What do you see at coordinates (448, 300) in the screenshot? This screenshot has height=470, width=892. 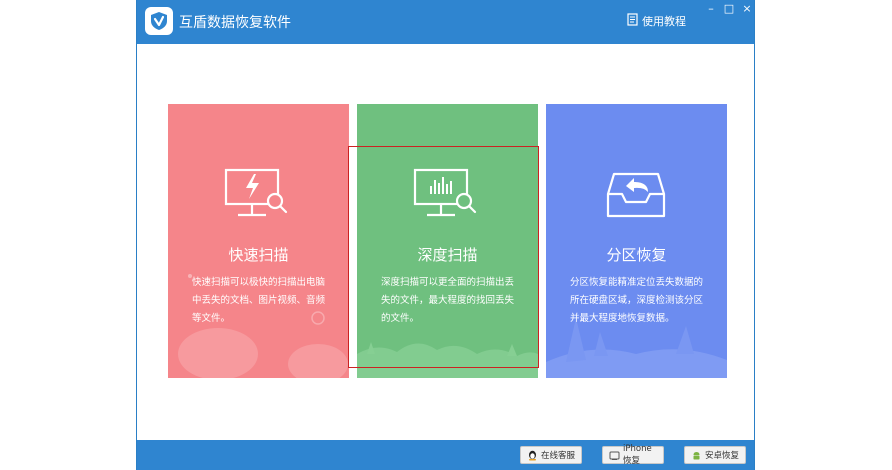 I see `deep-scan-description: 深度扫描可以更全面的扫描出丢失的文件，最大程度的找回丢失的文件。` at bounding box center [448, 300].